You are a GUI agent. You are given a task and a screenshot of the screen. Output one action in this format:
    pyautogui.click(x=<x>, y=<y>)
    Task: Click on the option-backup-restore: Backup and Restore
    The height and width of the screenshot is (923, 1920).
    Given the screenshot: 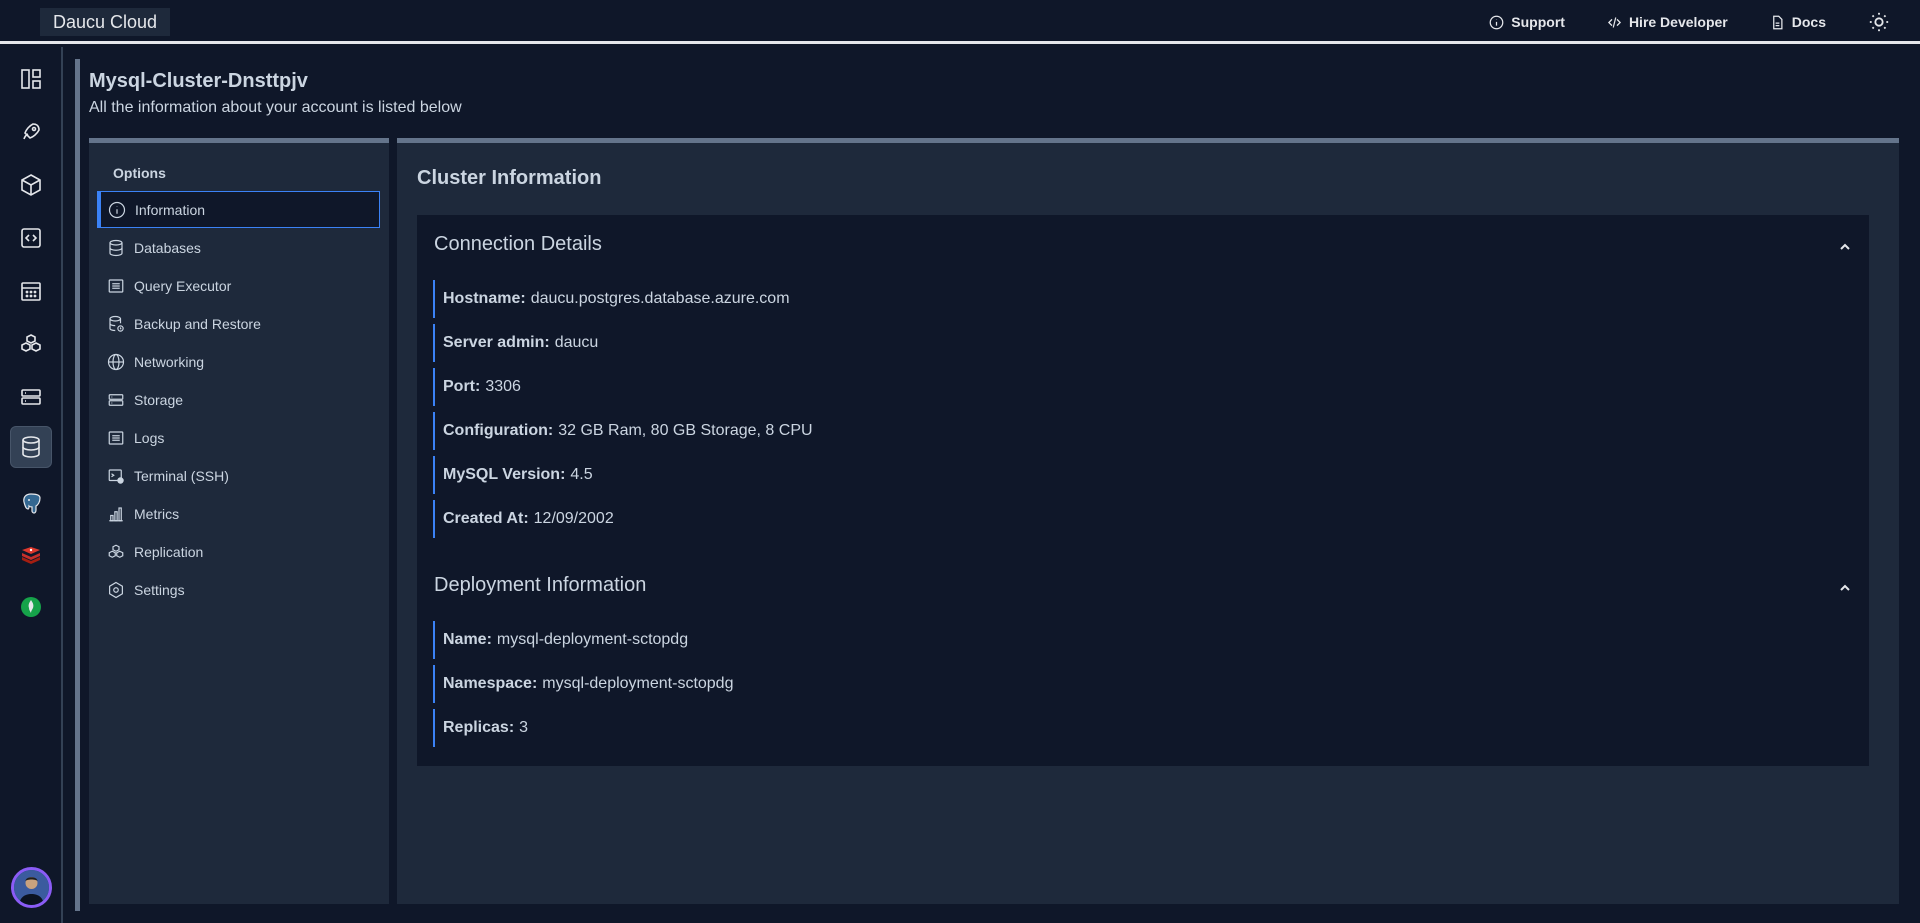 What is the action you would take?
    pyautogui.click(x=238, y=323)
    